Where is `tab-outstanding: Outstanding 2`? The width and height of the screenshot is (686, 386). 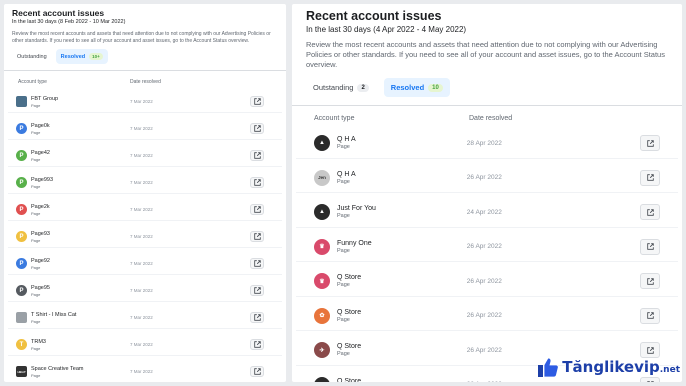 tab-outstanding: Outstanding 2 is located at coordinates (341, 87).